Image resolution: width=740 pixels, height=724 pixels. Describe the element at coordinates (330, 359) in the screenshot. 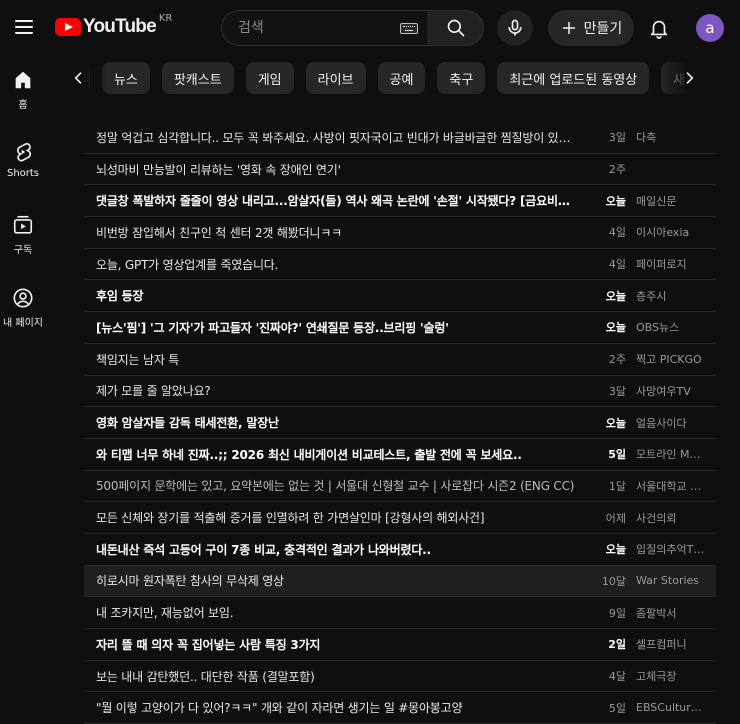

I see `video-title: 책임지는 남자 특` at that location.